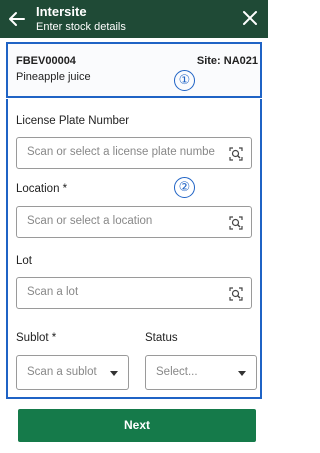 Image resolution: width=320 pixels, height=453 pixels. I want to click on sublot-label: Sublot *, so click(36, 338).